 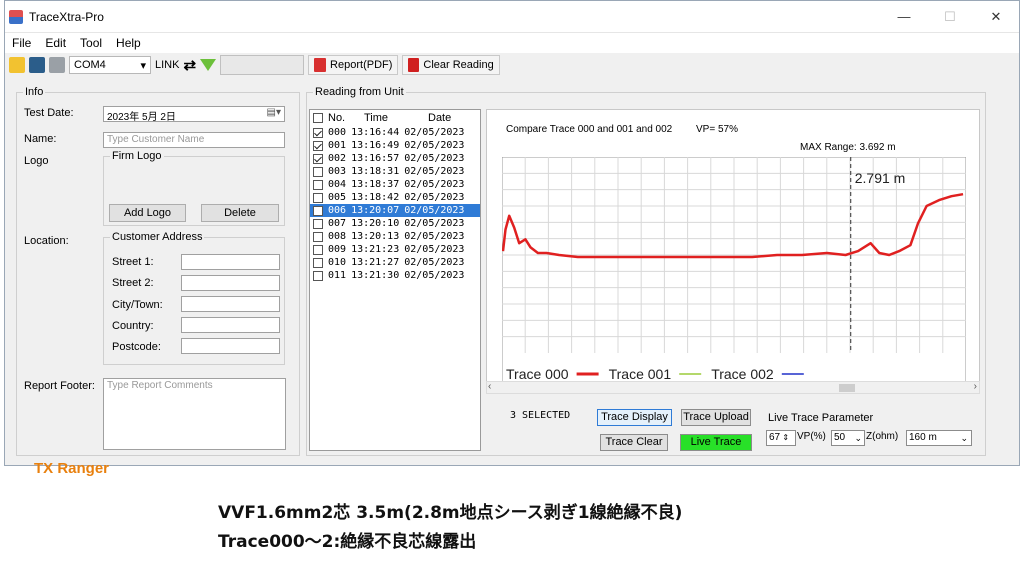 What do you see at coordinates (996, 17) in the screenshot?
I see `close-button: ✕` at bounding box center [996, 17].